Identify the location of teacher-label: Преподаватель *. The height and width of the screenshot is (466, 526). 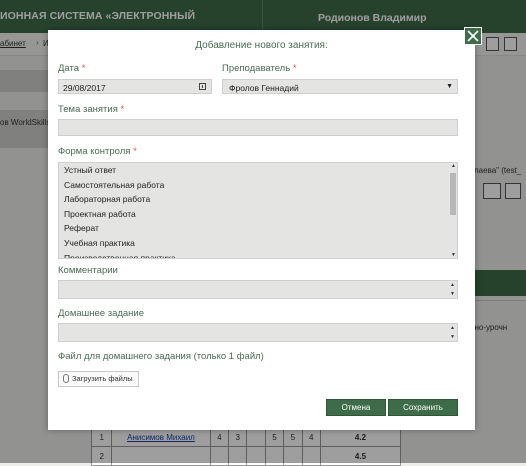
(259, 68).